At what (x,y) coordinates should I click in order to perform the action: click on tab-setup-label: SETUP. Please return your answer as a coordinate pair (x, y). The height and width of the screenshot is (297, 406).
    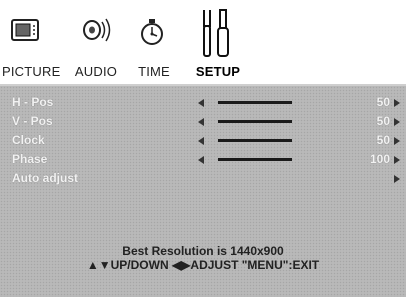
    Looking at the image, I should click on (218, 71).